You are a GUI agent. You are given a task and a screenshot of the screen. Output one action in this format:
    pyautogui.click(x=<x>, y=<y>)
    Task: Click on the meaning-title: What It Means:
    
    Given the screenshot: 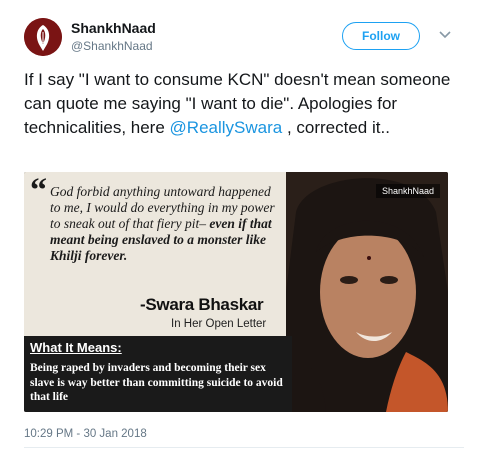 What is the action you would take?
    pyautogui.click(x=76, y=347)
    